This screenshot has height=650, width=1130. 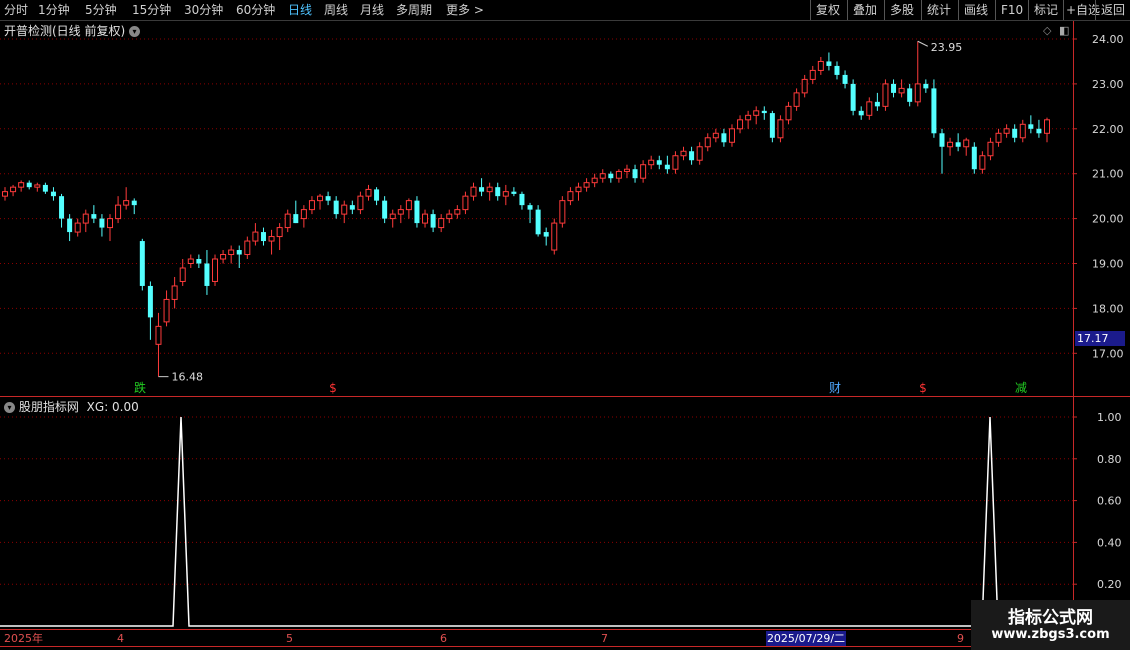 I want to click on indicator-title: ▾ 股朋指标网 XG: 0.00, so click(x=71, y=406).